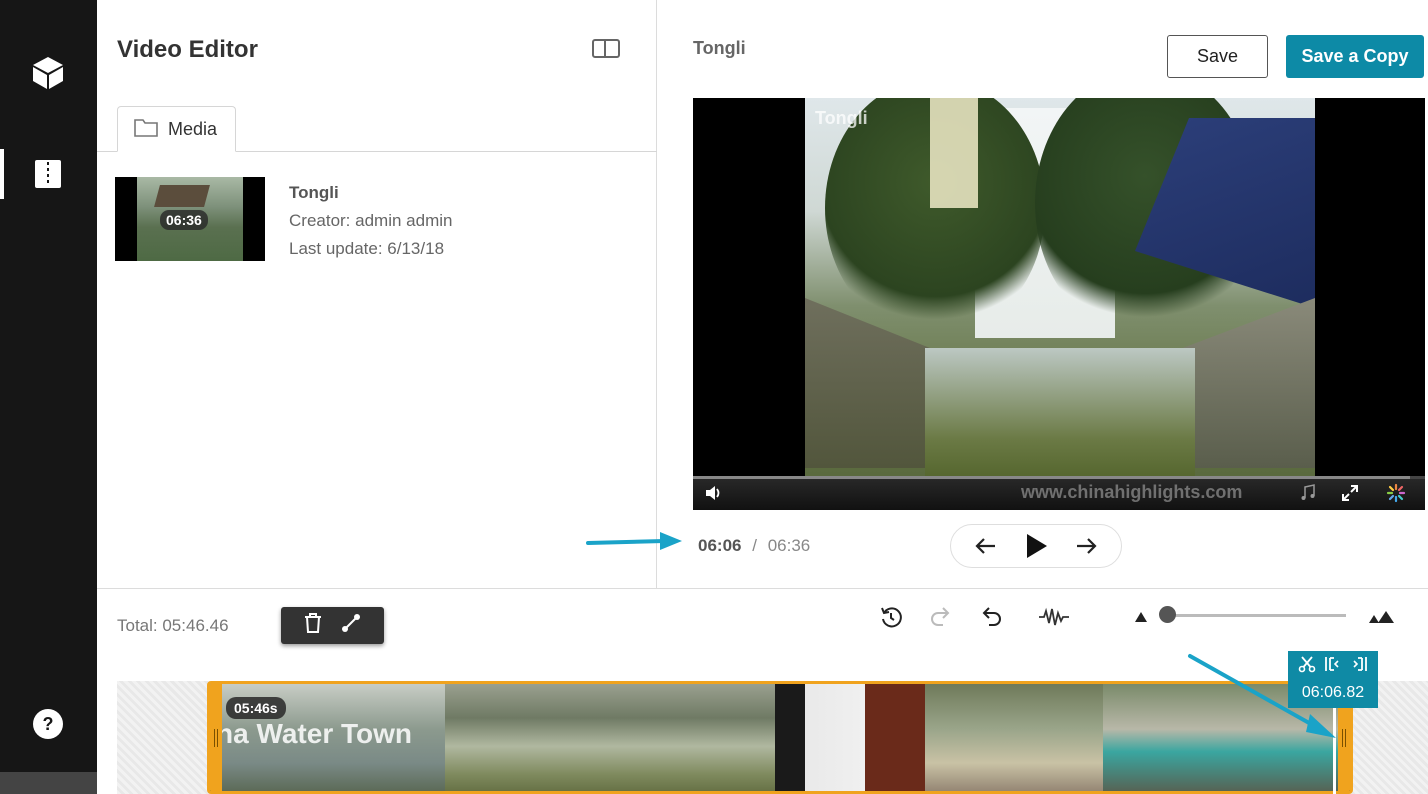  I want to click on rail-bottom-strip, so click(48, 783).